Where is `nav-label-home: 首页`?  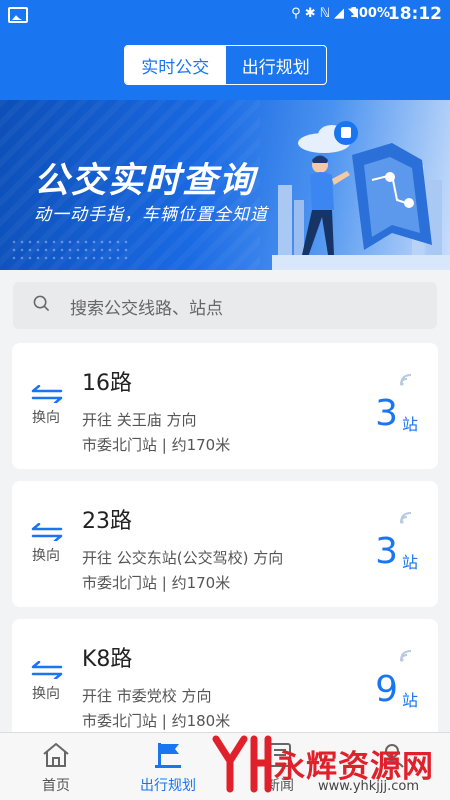
nav-label-home: 首页 is located at coordinates (56, 786).